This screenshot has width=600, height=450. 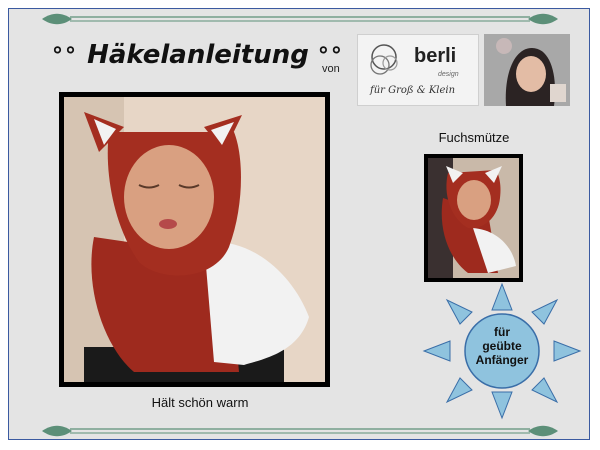 I want to click on page-title: °° Häkelanleitung °°, so click(x=198, y=55).